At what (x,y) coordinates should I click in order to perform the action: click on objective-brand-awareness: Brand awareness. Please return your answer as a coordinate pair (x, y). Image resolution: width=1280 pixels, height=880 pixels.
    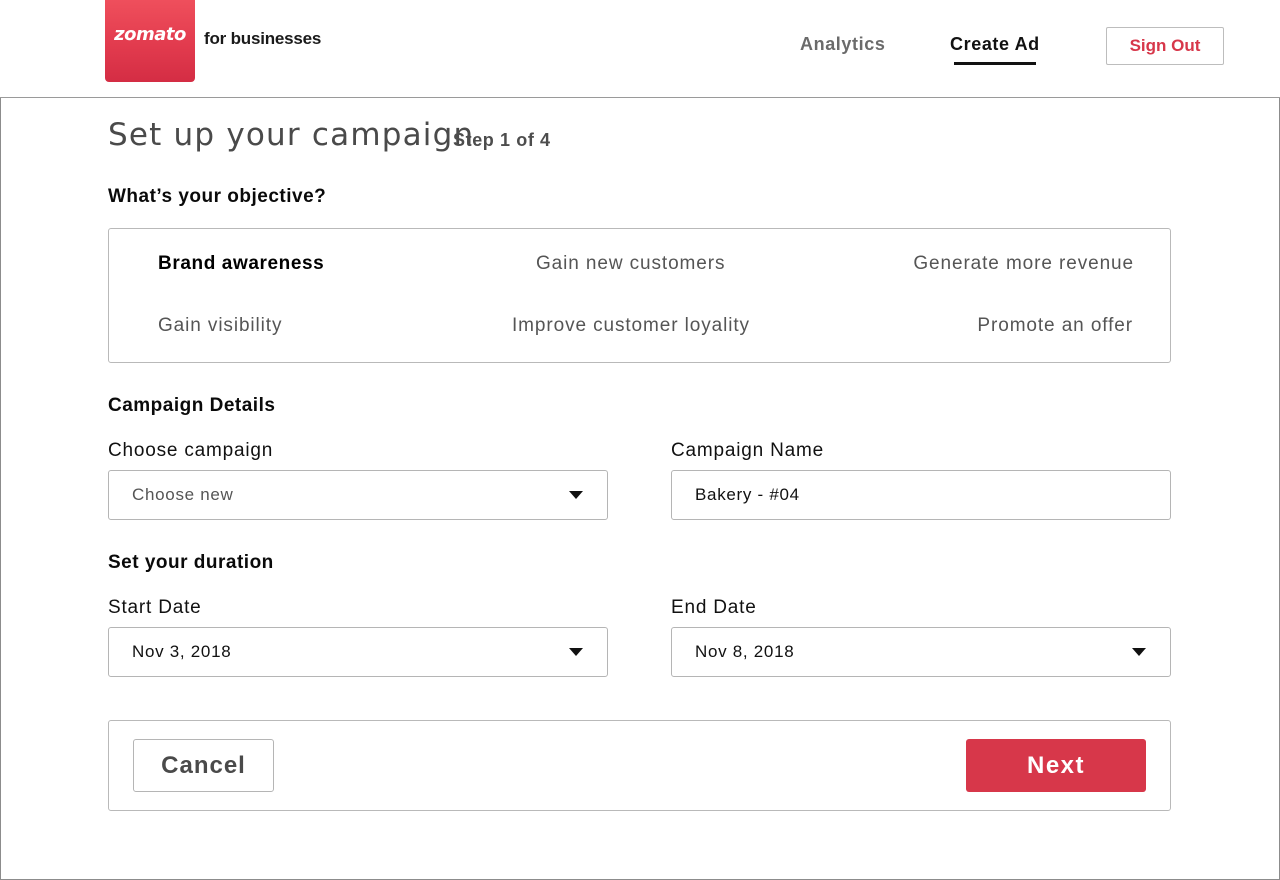
    Looking at the image, I should click on (241, 264).